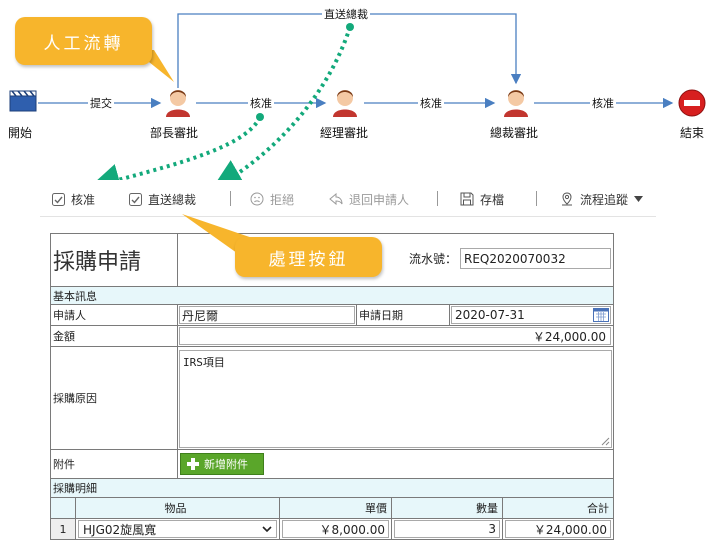  What do you see at coordinates (558, 508) in the screenshot?
I see `table-header-total: 合計` at bounding box center [558, 508].